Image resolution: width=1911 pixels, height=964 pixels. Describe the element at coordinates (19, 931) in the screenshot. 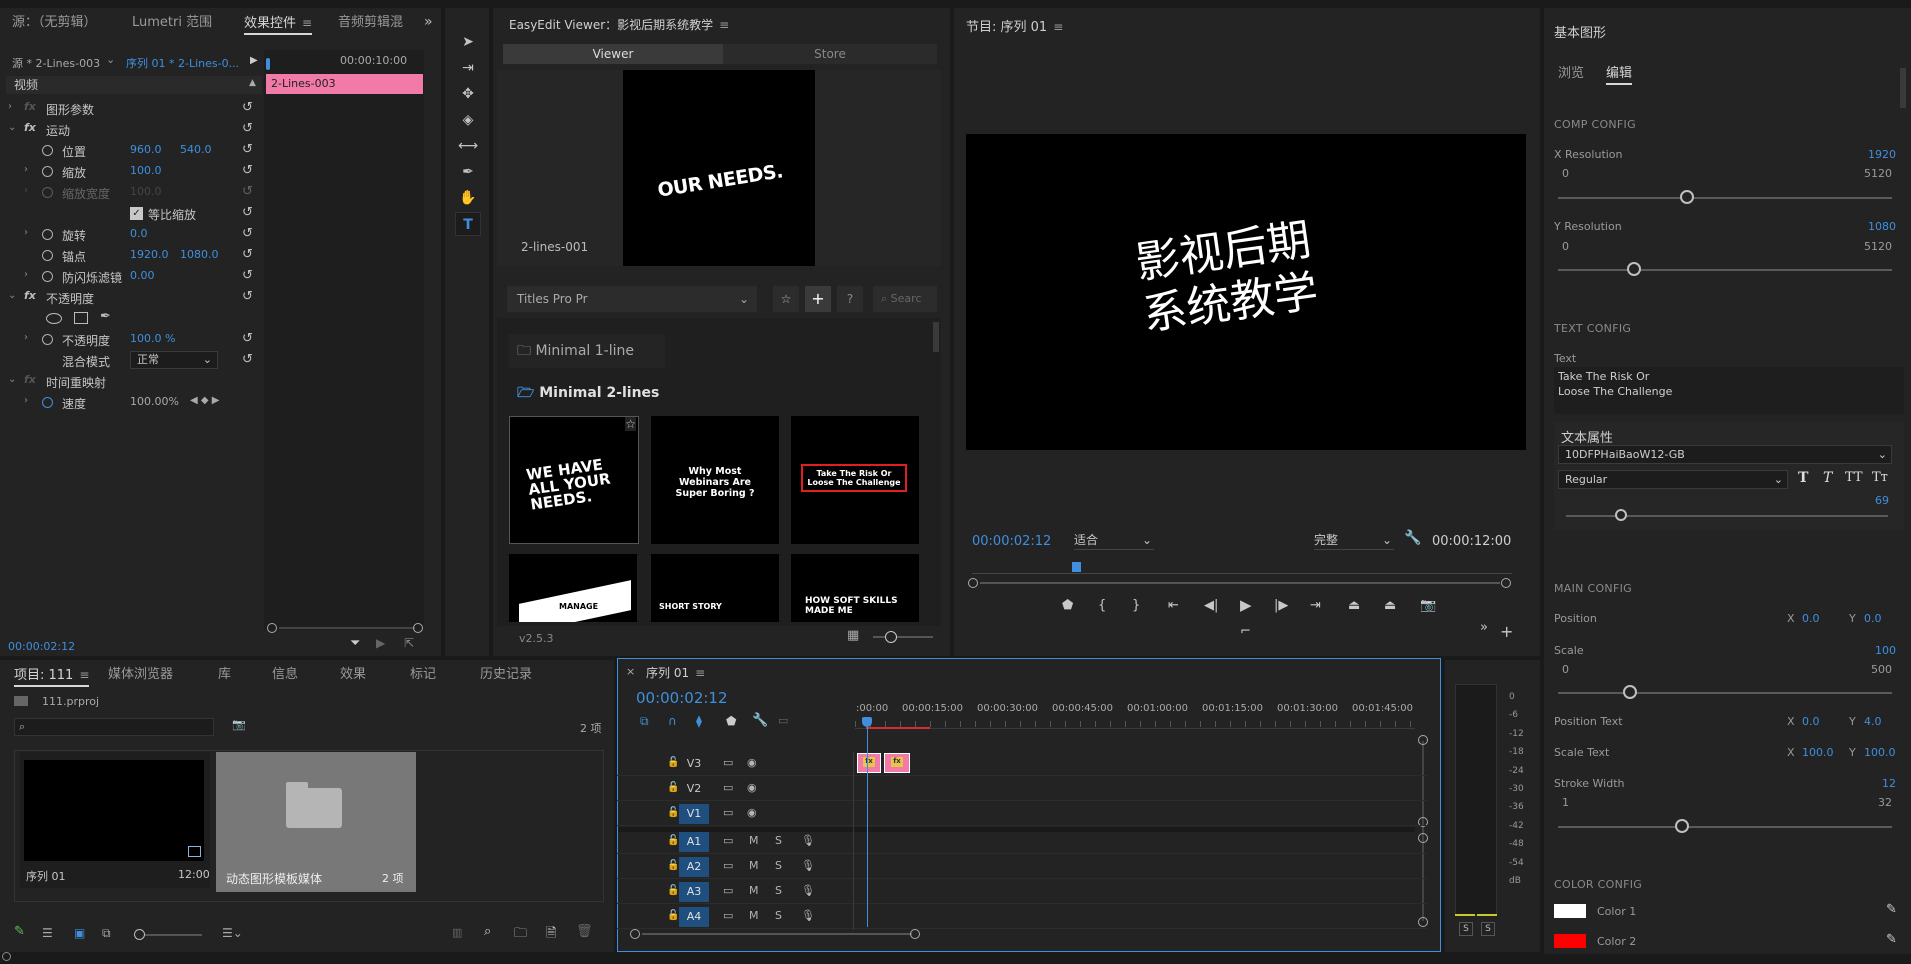

I see `pencil-icon: ✎` at that location.